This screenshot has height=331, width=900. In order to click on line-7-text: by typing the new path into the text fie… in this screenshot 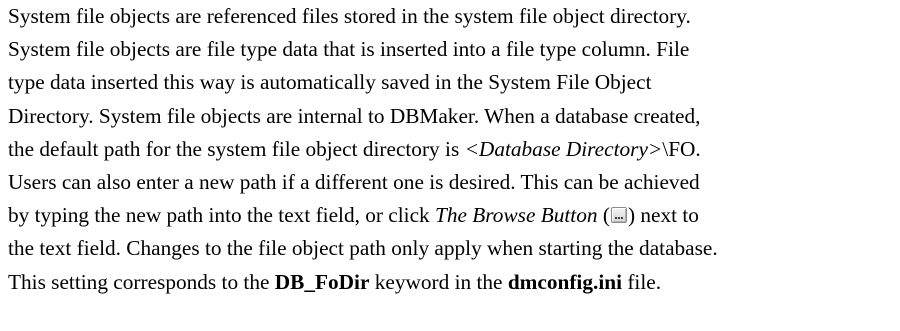, I will do `click(222, 215)`.